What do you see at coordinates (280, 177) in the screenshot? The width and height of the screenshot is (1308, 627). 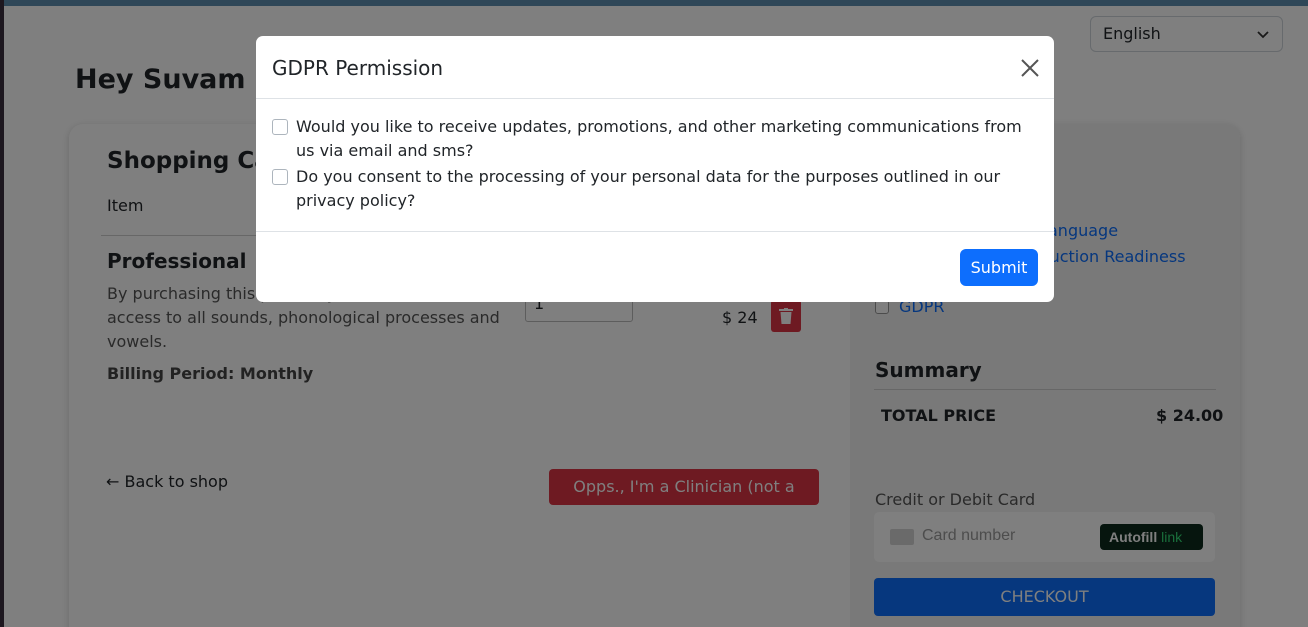 I see `consent-processing-checkbox` at bounding box center [280, 177].